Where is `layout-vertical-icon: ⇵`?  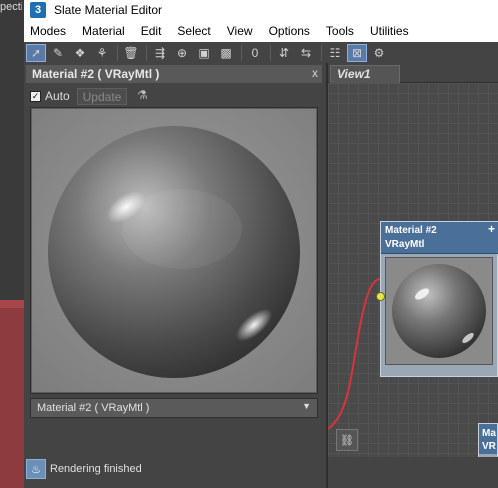 layout-vertical-icon: ⇵ is located at coordinates (284, 53).